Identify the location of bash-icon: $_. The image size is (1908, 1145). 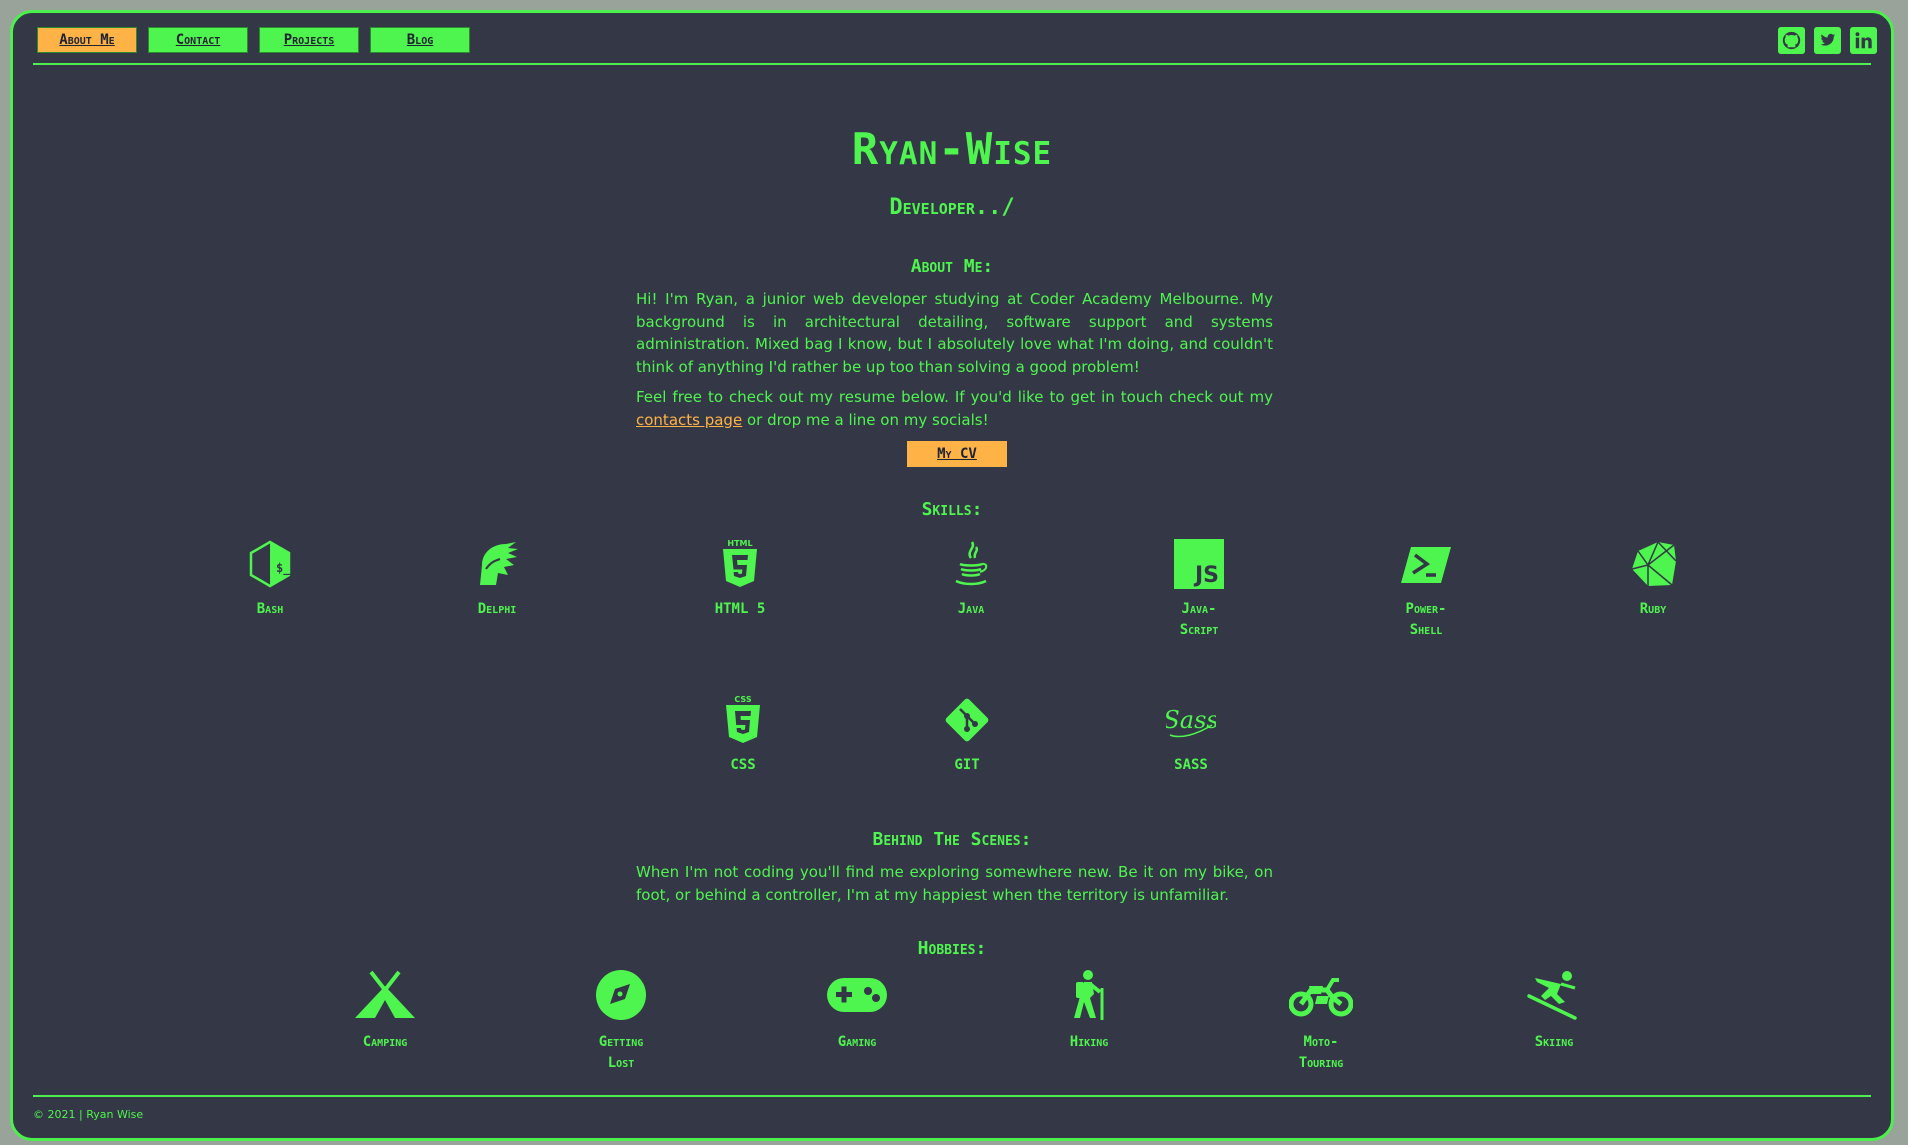
(270, 564).